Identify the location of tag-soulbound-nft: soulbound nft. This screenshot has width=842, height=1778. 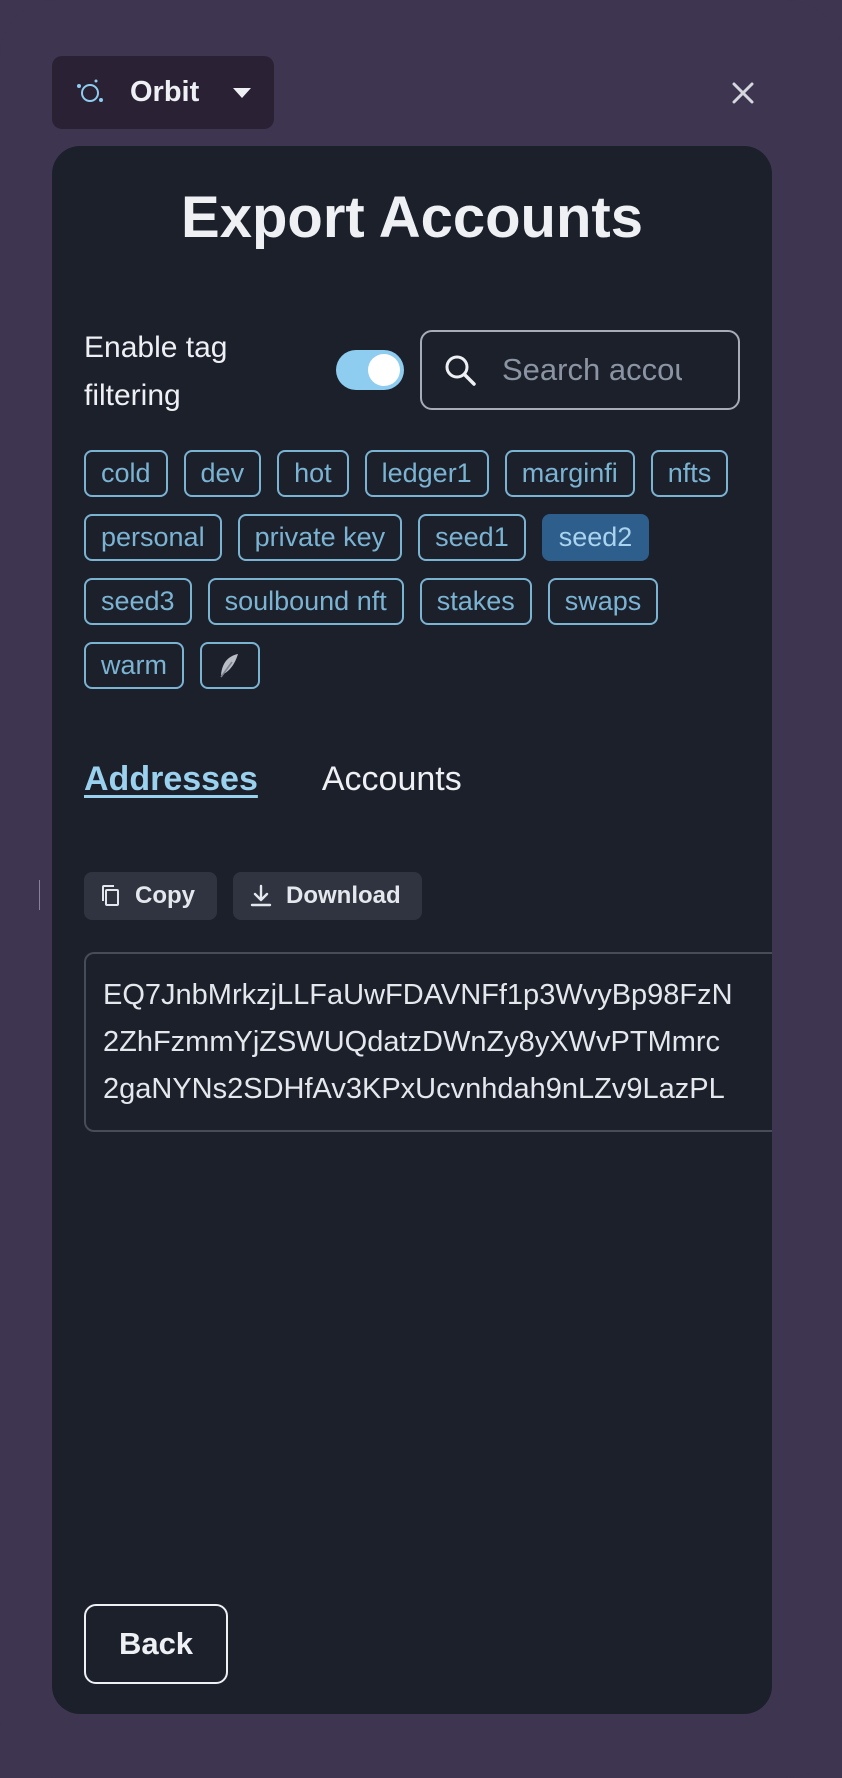
(305, 601).